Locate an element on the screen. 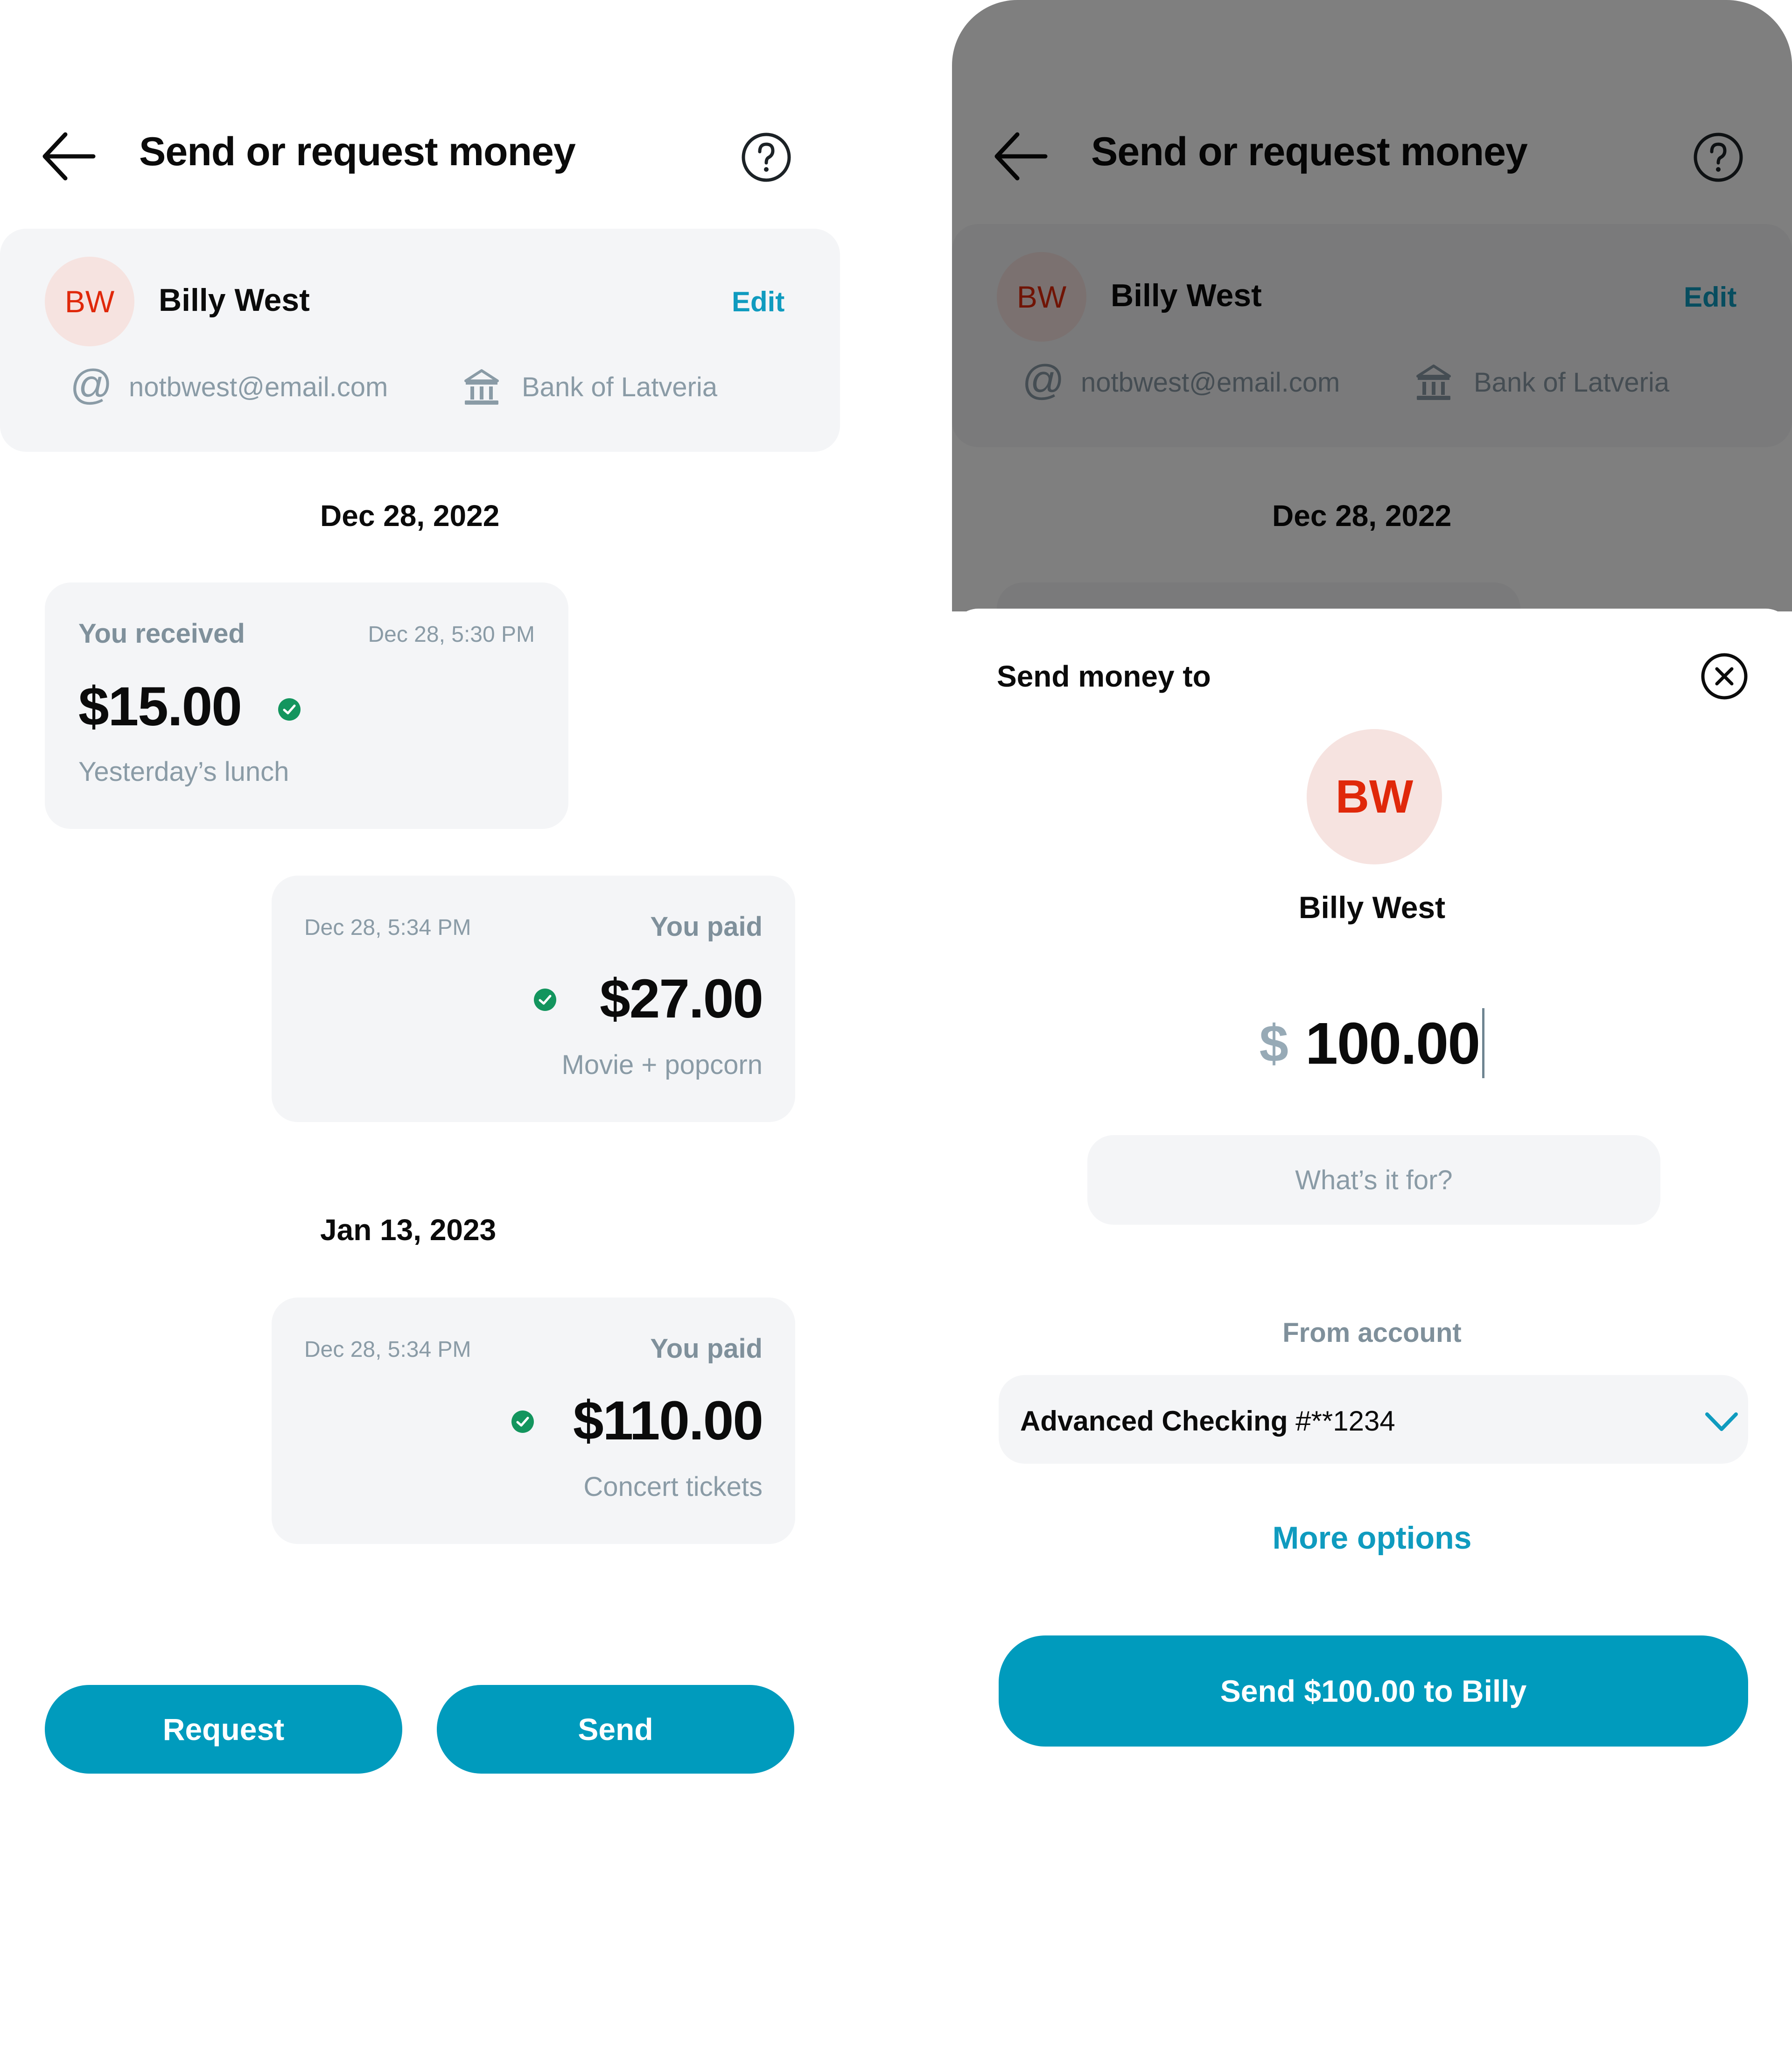  contact-bank: Bank of Latveria is located at coordinates (620, 387).